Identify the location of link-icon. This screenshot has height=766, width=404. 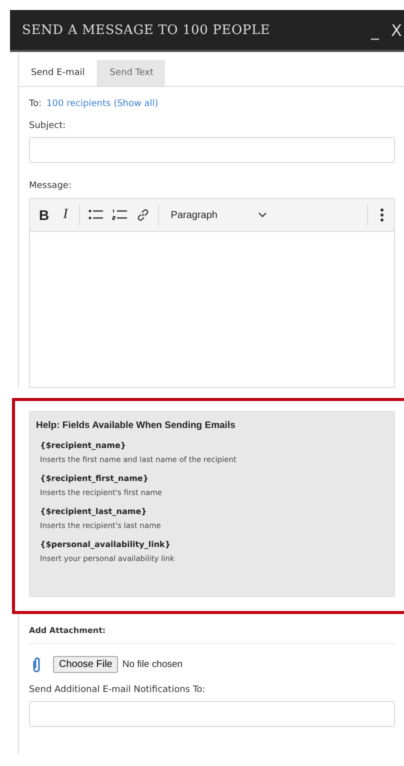
(143, 215).